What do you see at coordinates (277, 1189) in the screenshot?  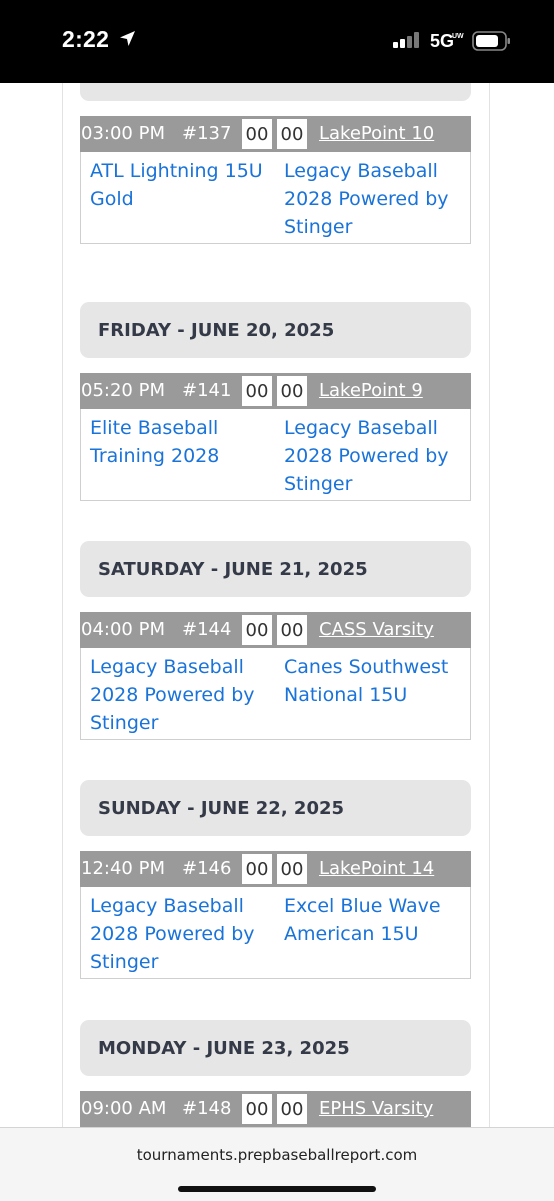 I see `home-indicator` at bounding box center [277, 1189].